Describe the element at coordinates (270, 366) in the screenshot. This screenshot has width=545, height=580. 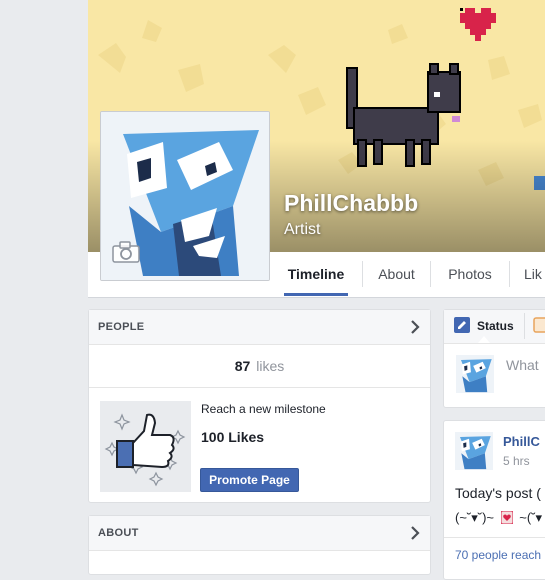
I see `likes-label: likes` at that location.